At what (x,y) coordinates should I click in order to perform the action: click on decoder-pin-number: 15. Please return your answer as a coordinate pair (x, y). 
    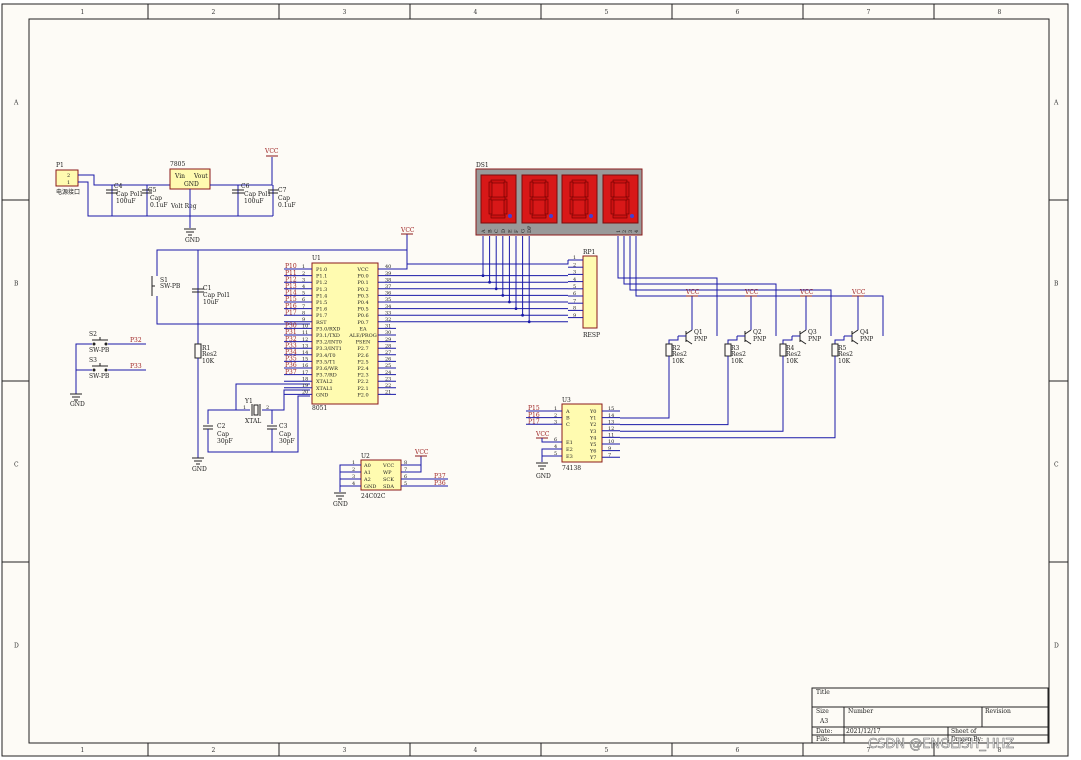
    Looking at the image, I should click on (611, 409).